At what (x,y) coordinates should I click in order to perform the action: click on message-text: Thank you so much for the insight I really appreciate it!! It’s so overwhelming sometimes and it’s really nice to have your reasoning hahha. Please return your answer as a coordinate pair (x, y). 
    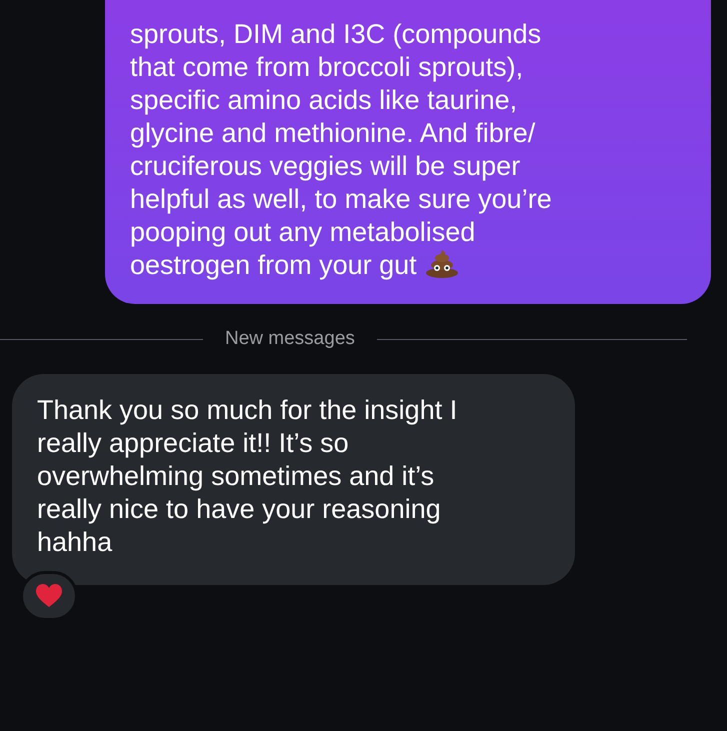
    Looking at the image, I should click on (247, 476).